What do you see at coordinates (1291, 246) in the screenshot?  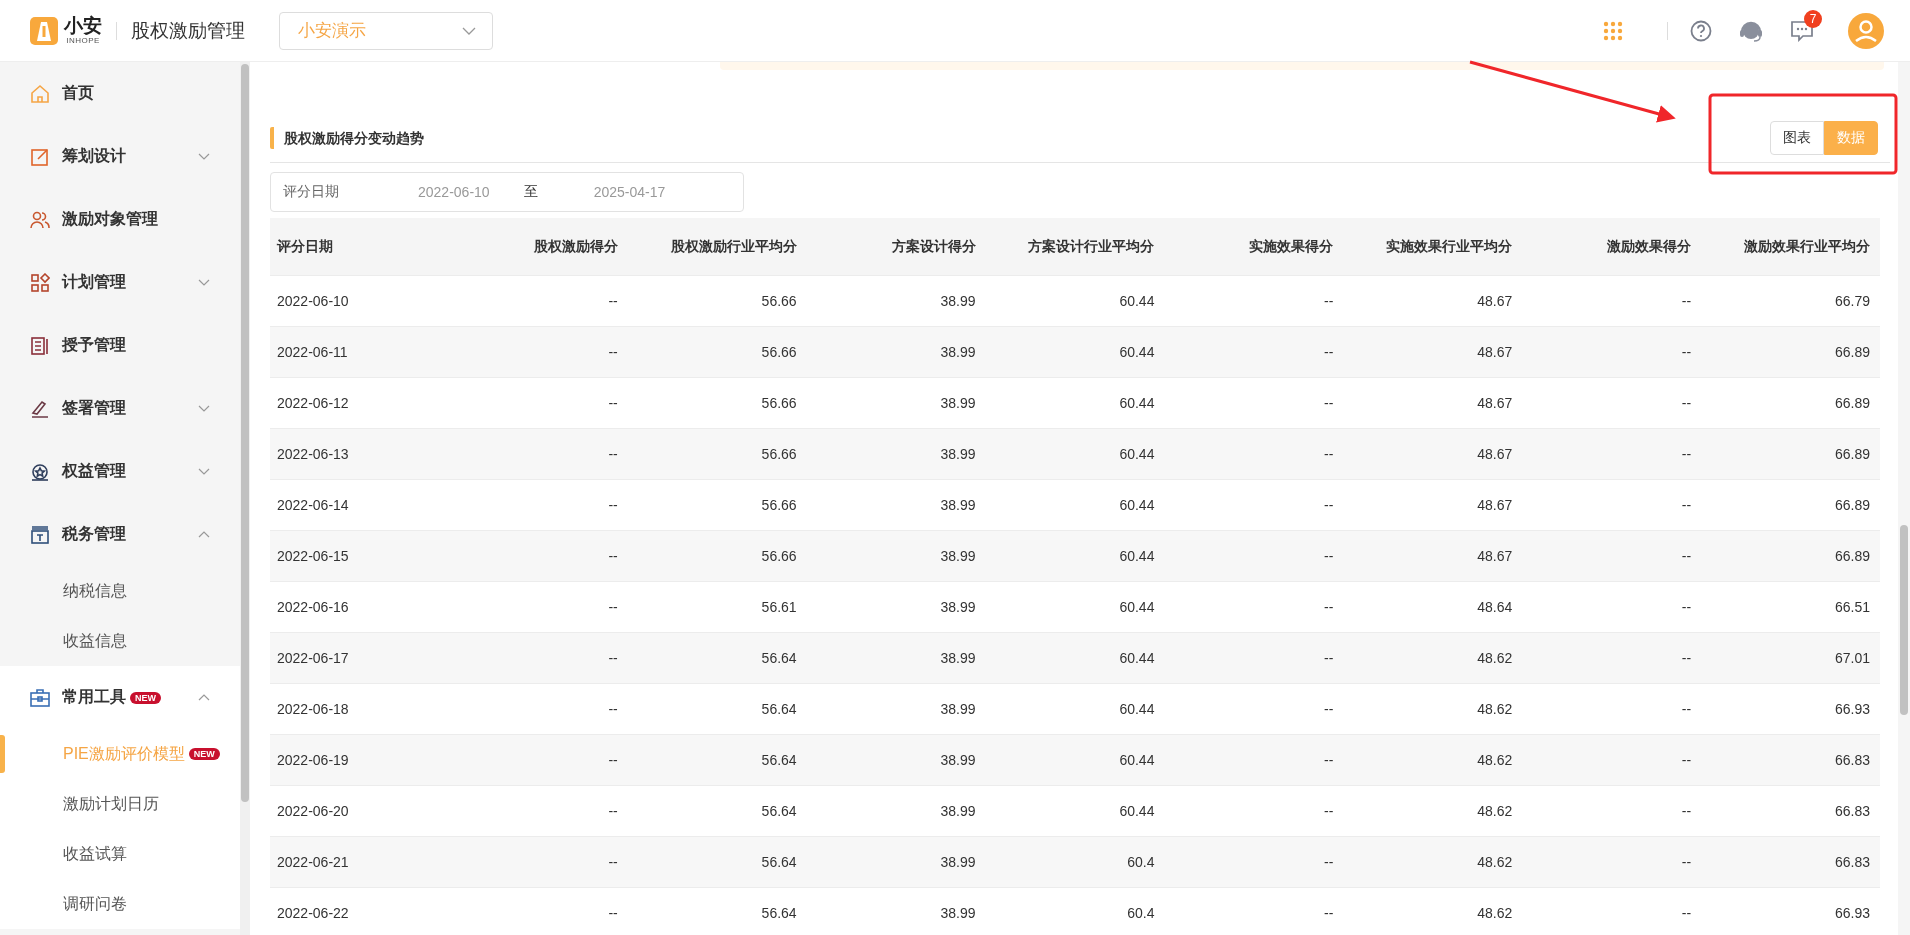 I see `column-header: 实施效果得分` at bounding box center [1291, 246].